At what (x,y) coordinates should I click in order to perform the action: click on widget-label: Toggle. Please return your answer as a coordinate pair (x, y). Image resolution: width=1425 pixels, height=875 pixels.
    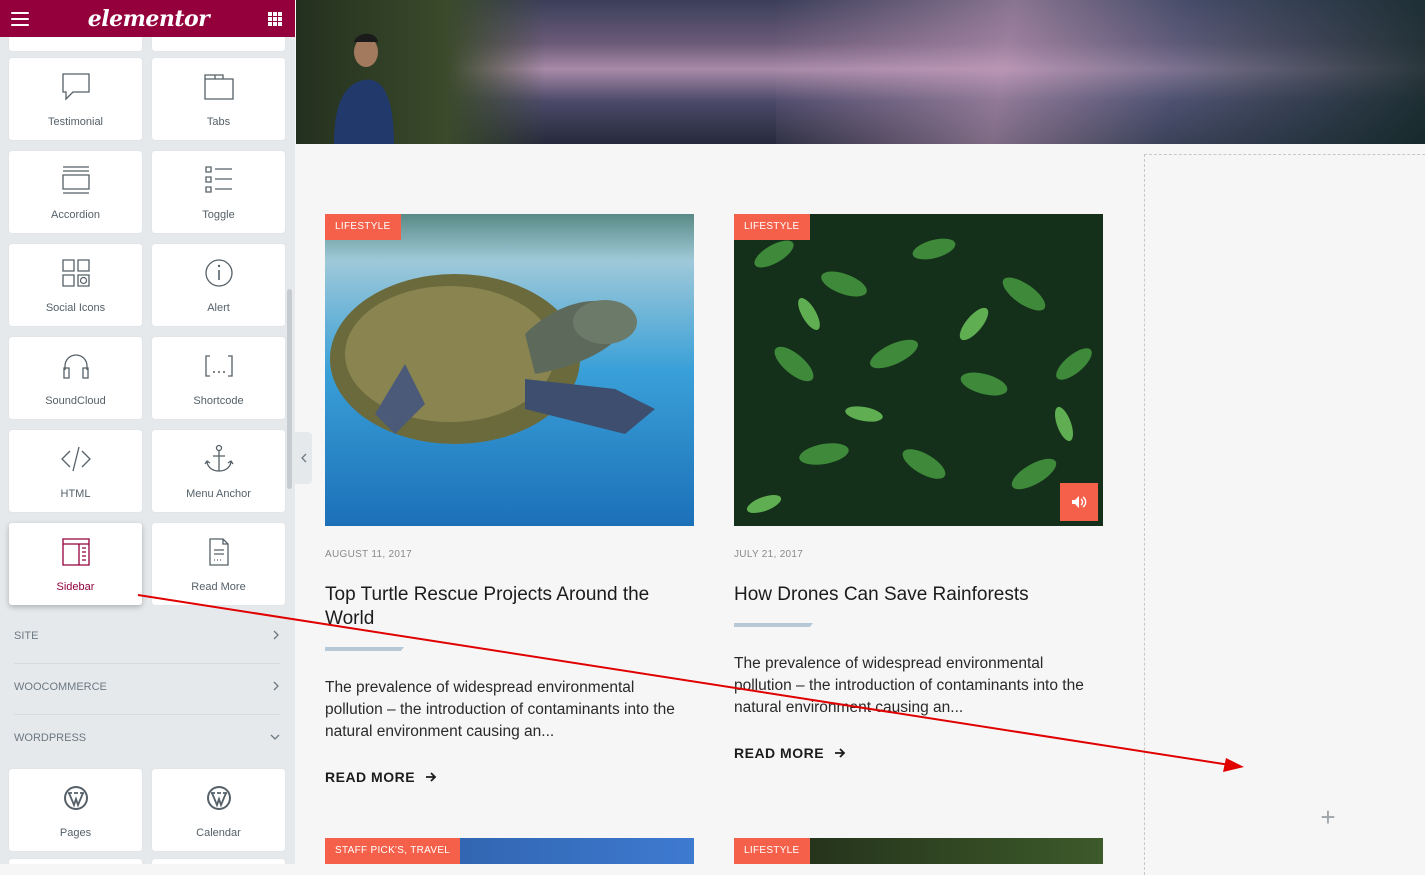
    Looking at the image, I should click on (218, 215).